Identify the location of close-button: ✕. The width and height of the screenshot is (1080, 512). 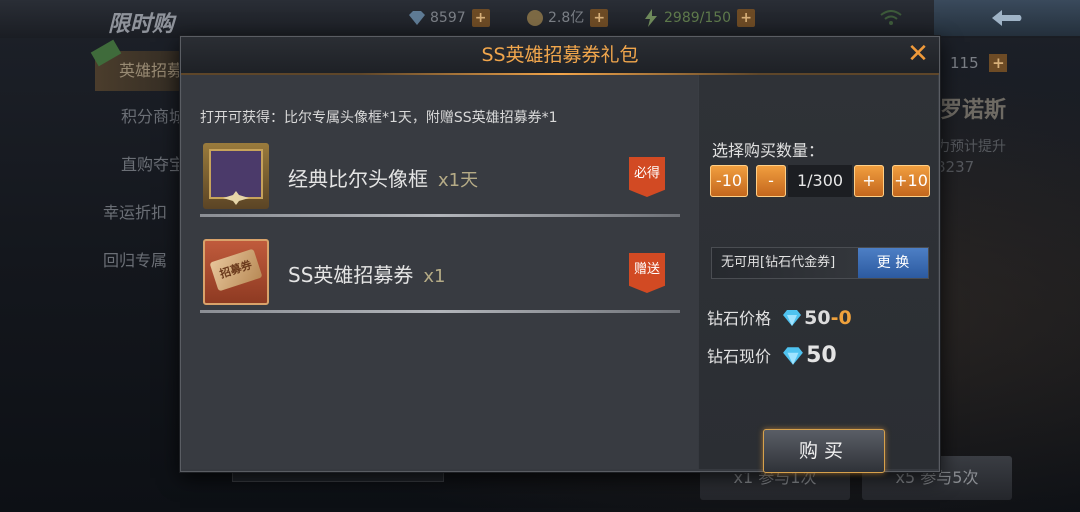
(918, 54).